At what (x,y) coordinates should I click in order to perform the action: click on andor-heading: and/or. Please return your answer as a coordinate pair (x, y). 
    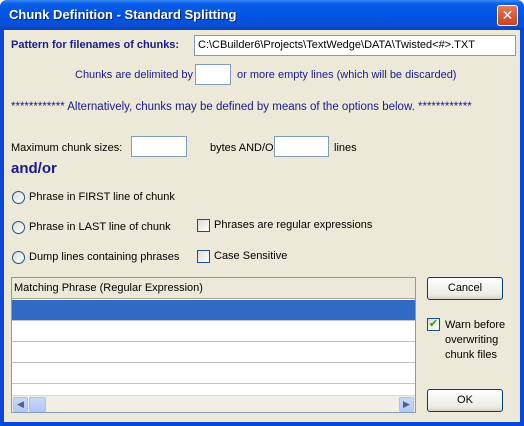
    Looking at the image, I should click on (34, 168).